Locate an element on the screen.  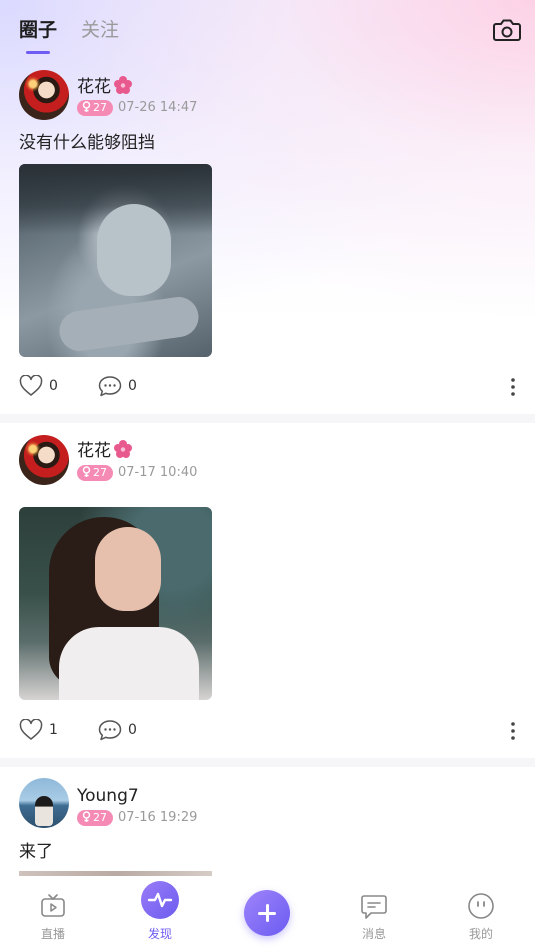
pulse-icon is located at coordinates (160, 900).